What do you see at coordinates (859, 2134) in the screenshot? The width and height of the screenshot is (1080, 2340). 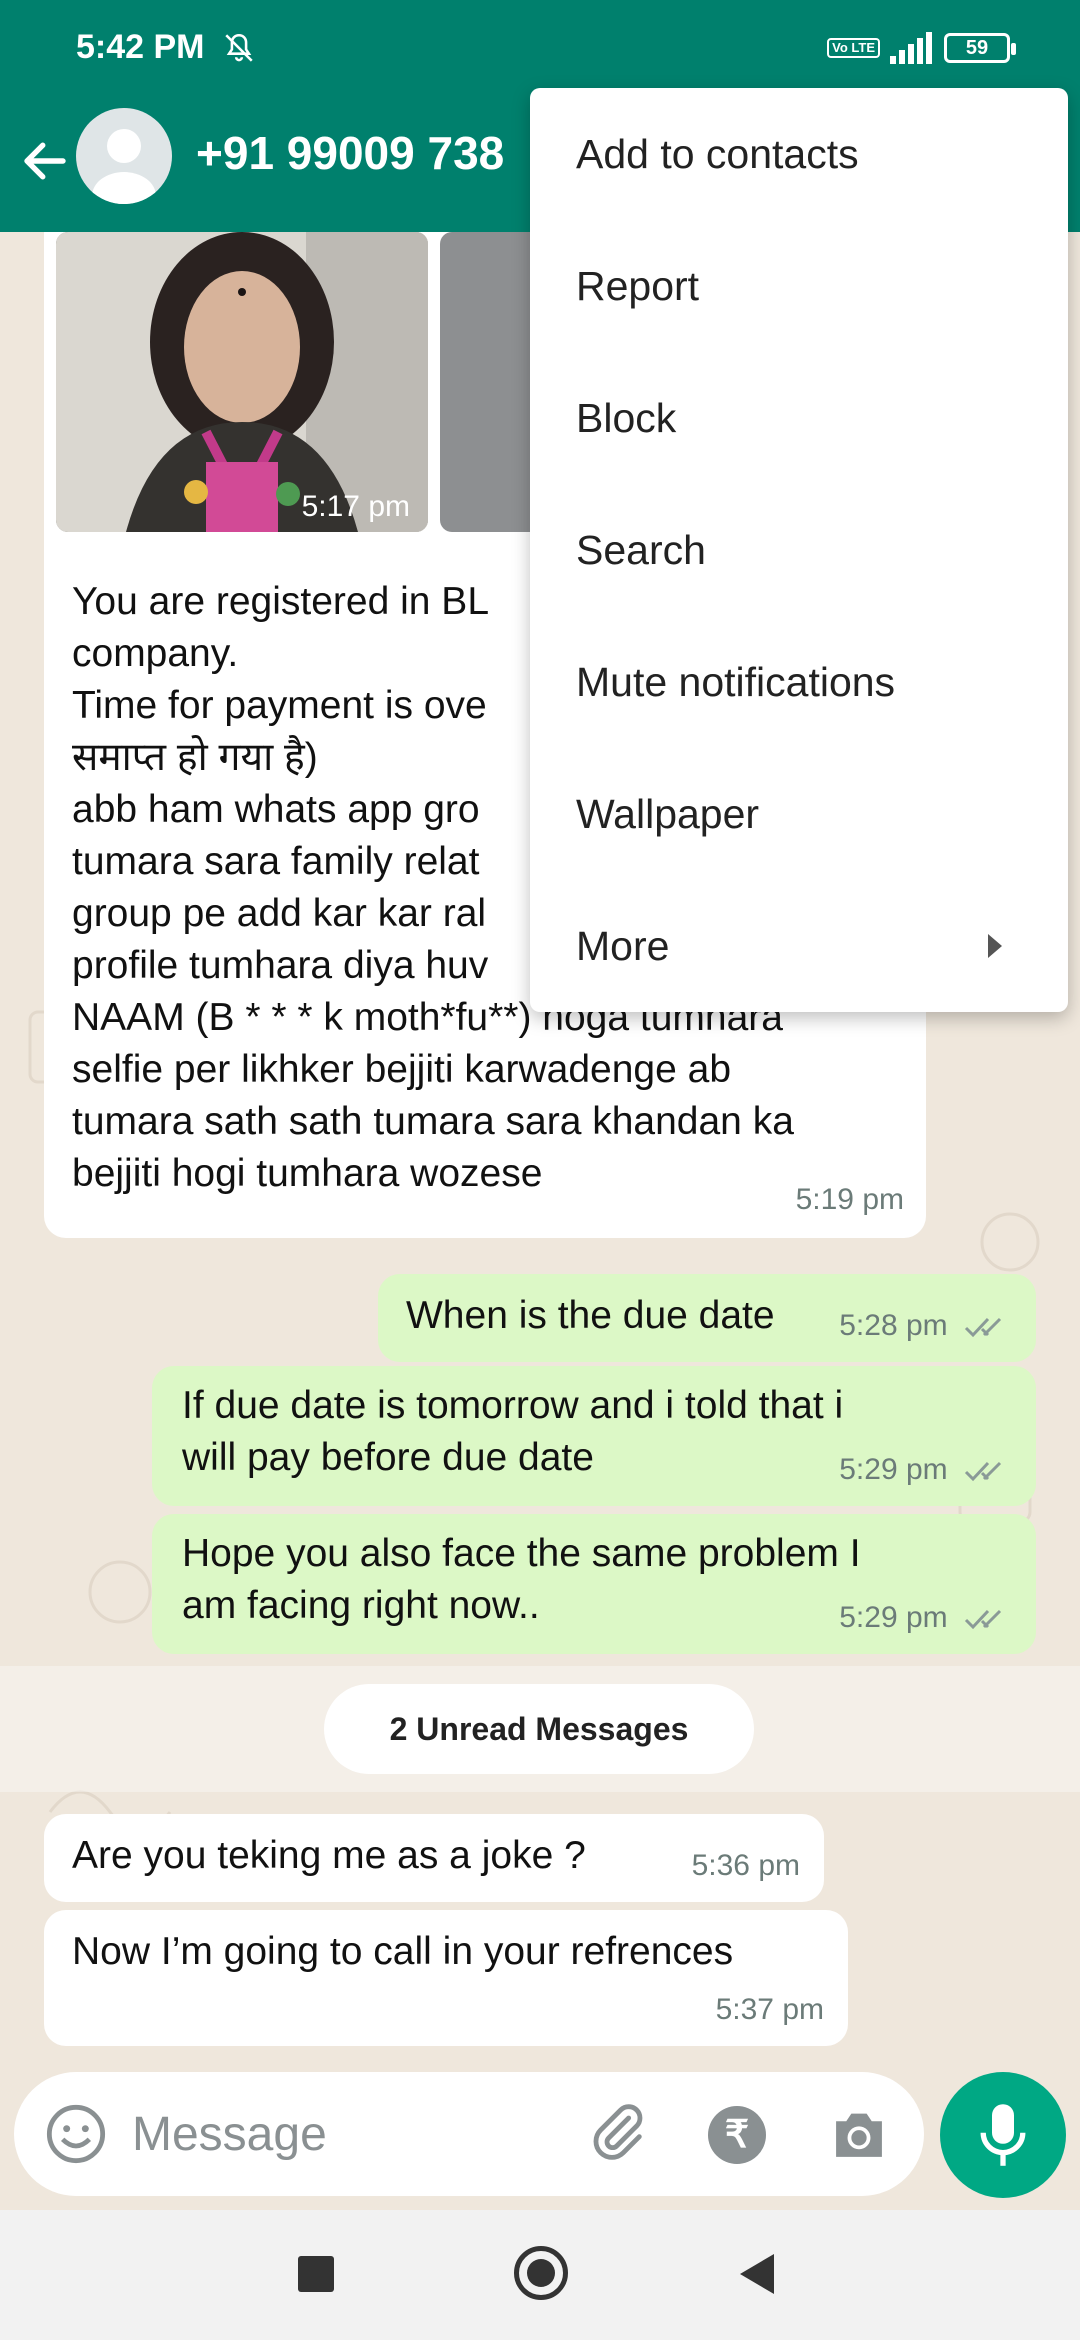 I see `camera-icon` at bounding box center [859, 2134].